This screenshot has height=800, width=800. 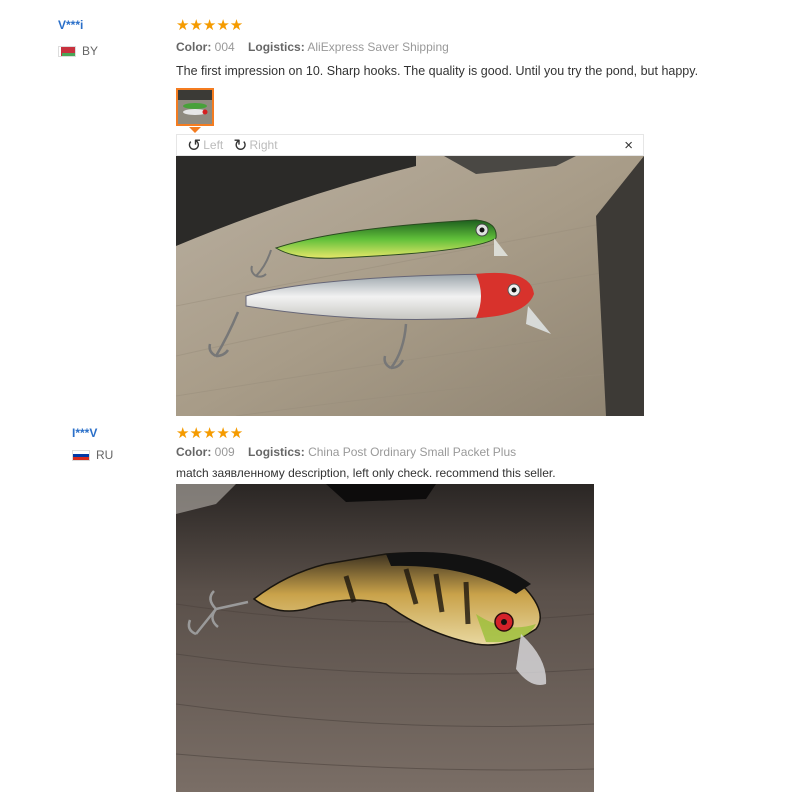 What do you see at coordinates (628, 145) in the screenshot?
I see `close-icon: ×` at bounding box center [628, 145].